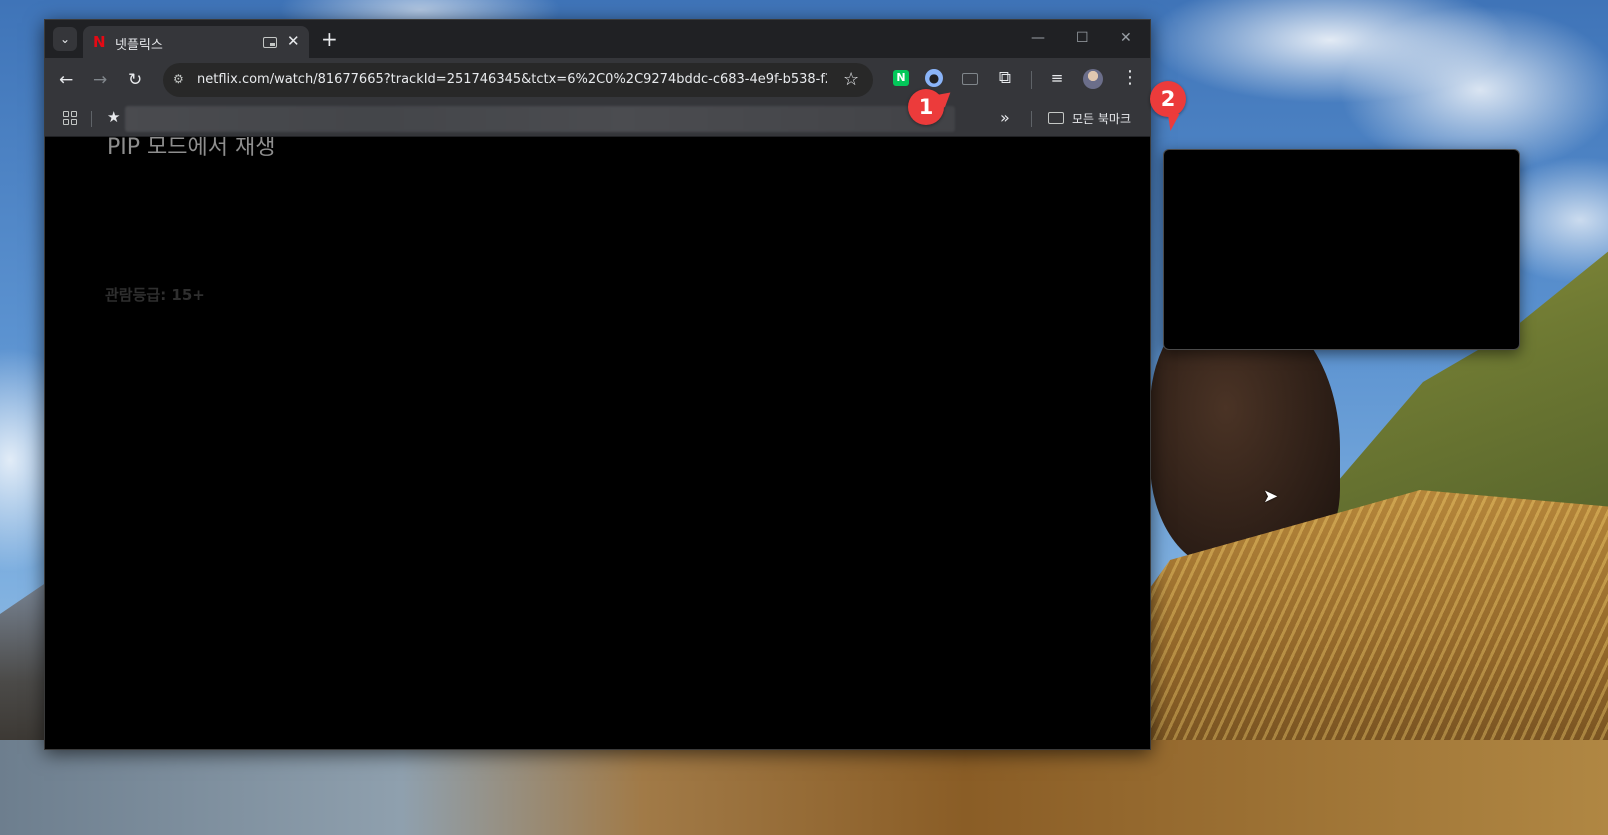  What do you see at coordinates (970, 79) in the screenshot?
I see `picture-in-picture-extension-icon` at bounding box center [970, 79].